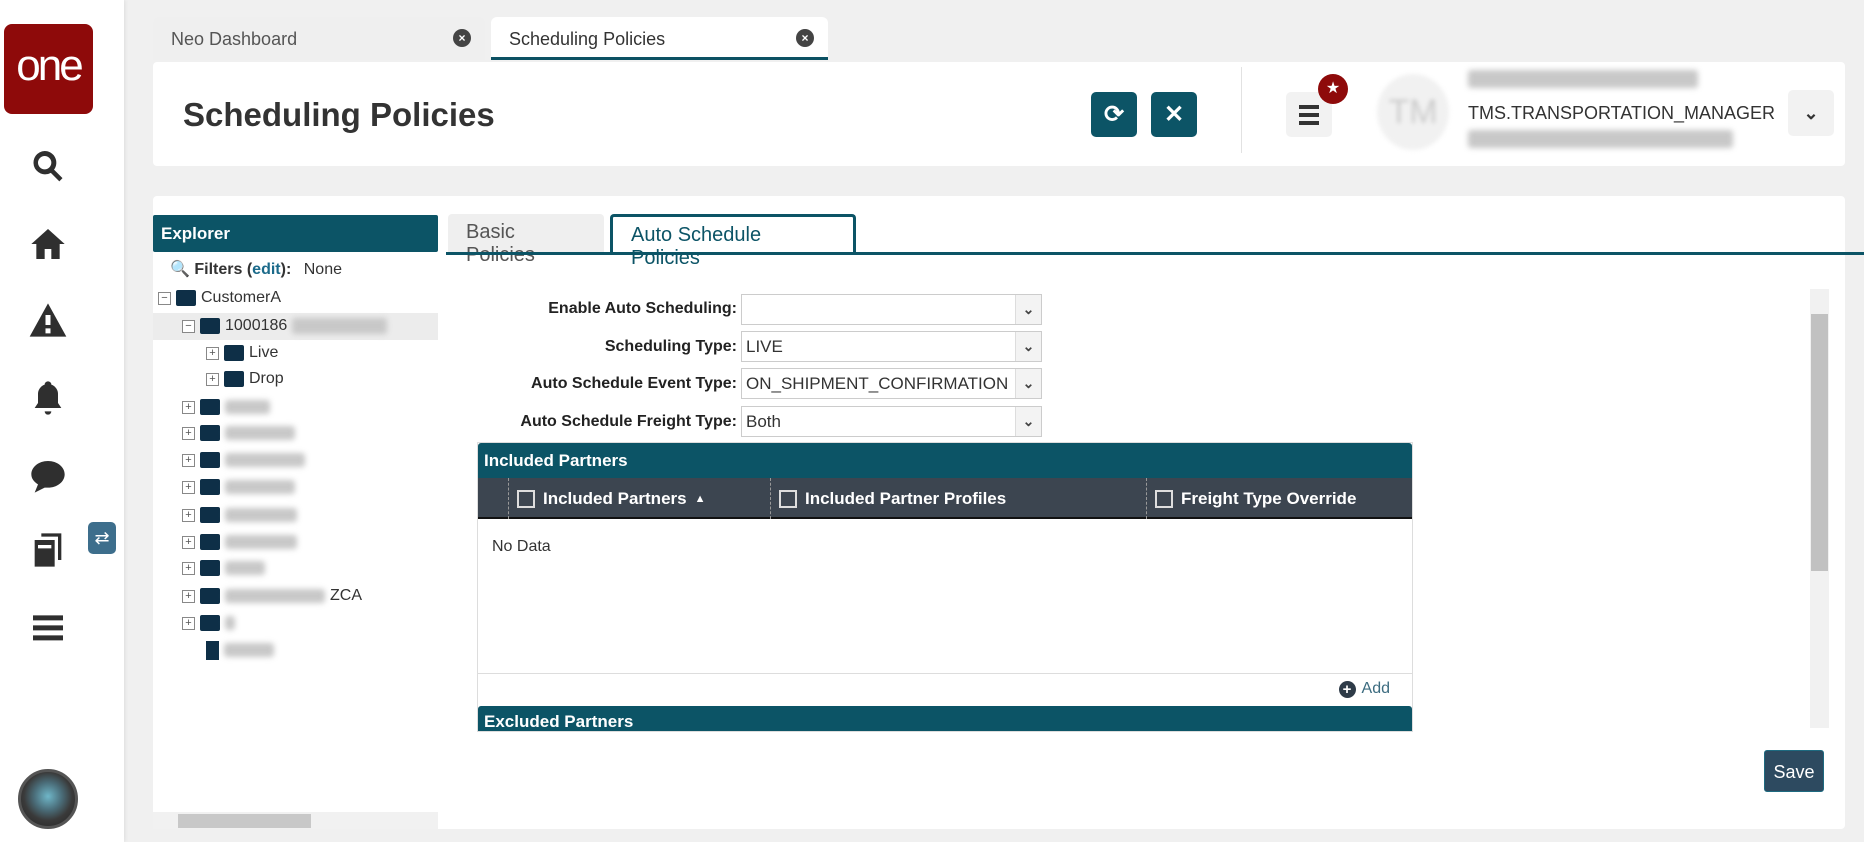 This screenshot has width=1864, height=842. Describe the element at coordinates (877, 383) in the screenshot. I see `select-value: ON_SHIPMENT_CONFIRMATION` at that location.